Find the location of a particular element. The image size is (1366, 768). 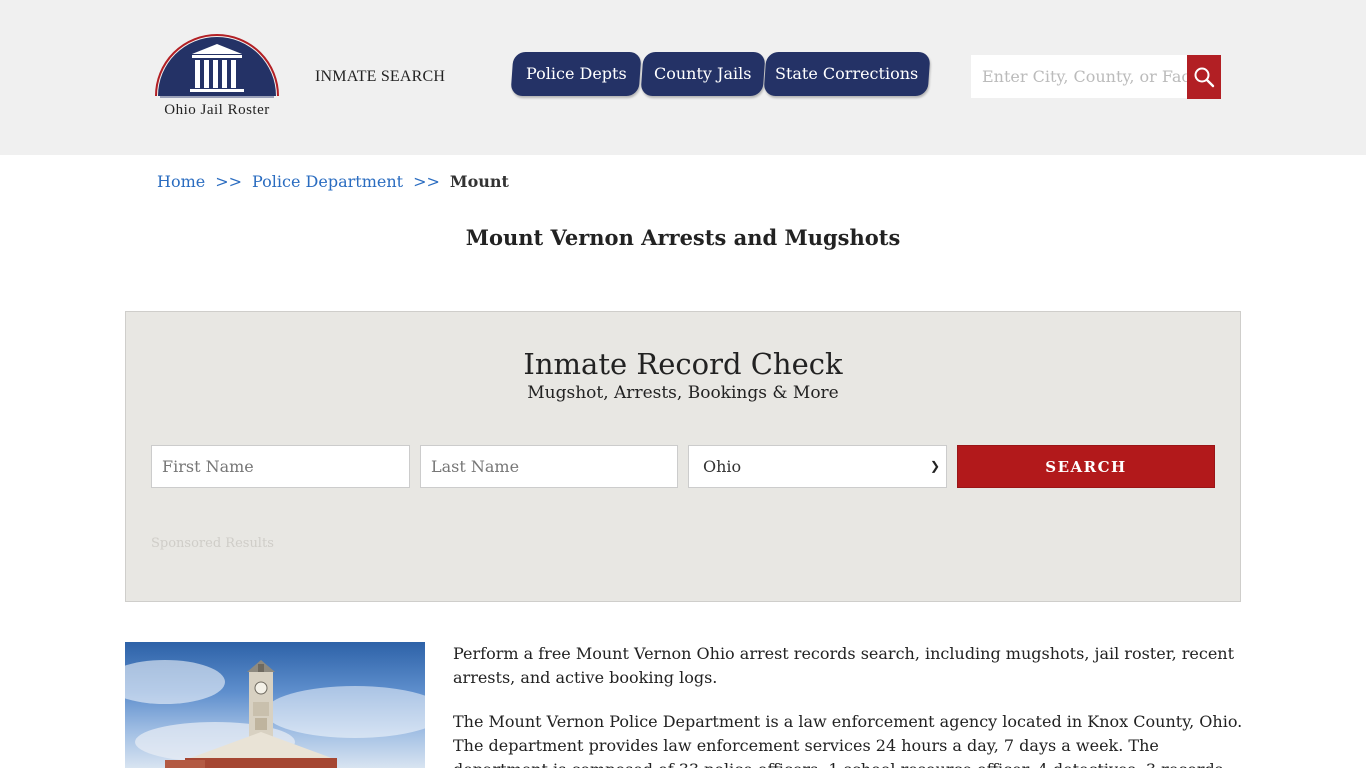

search-icon is located at coordinates (1204, 77).